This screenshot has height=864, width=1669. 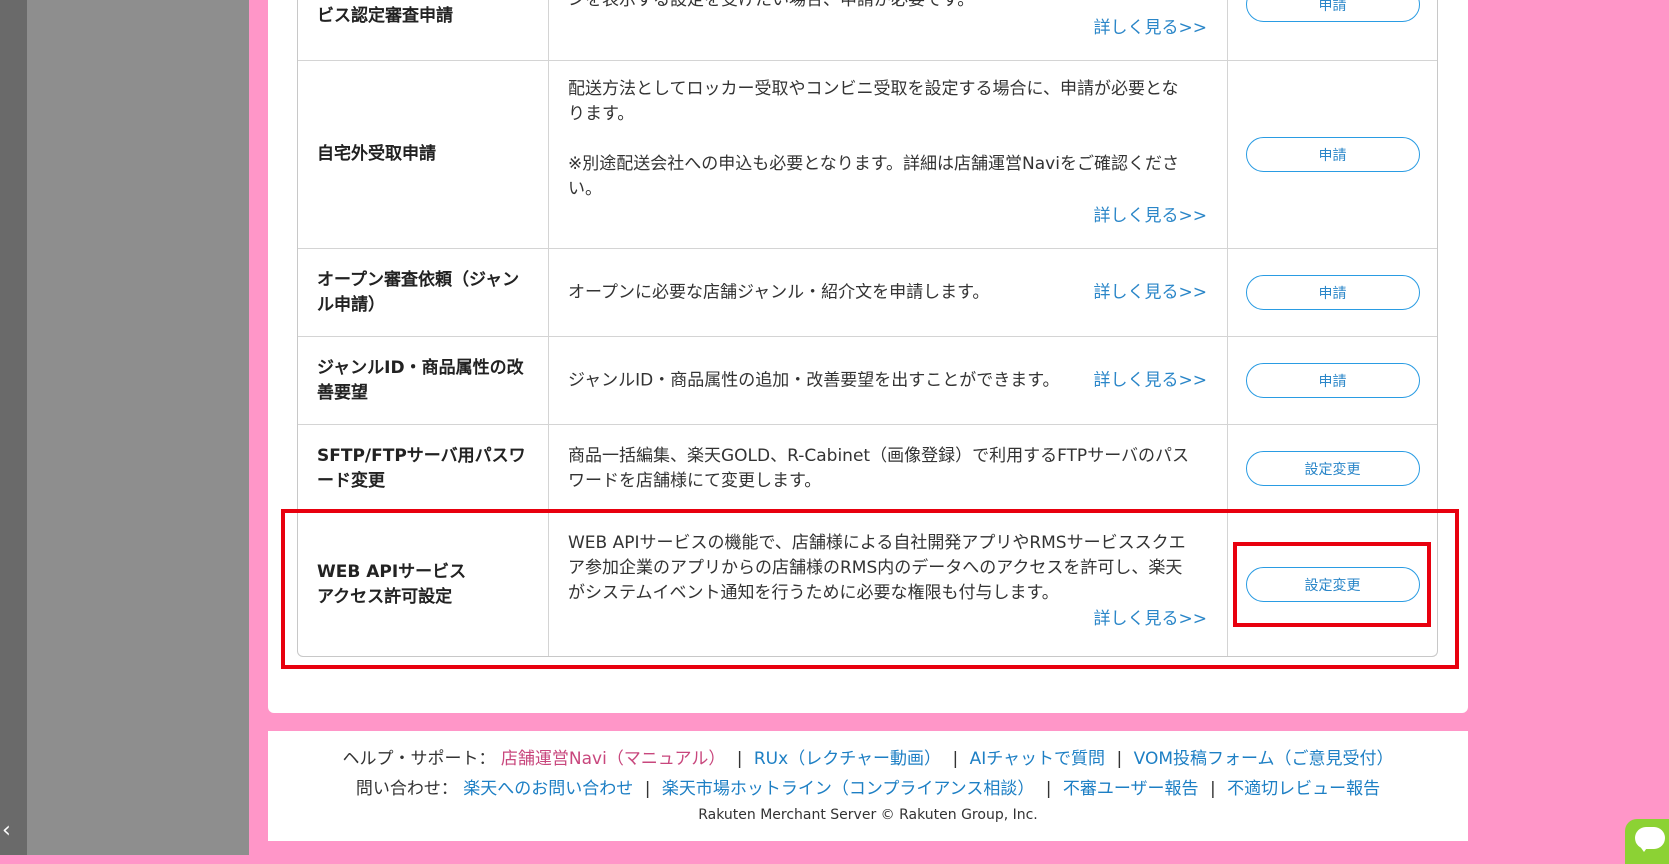 What do you see at coordinates (847, 759) in the screenshot?
I see `rux-lecture-link: RUx（レクチャー動画）` at bounding box center [847, 759].